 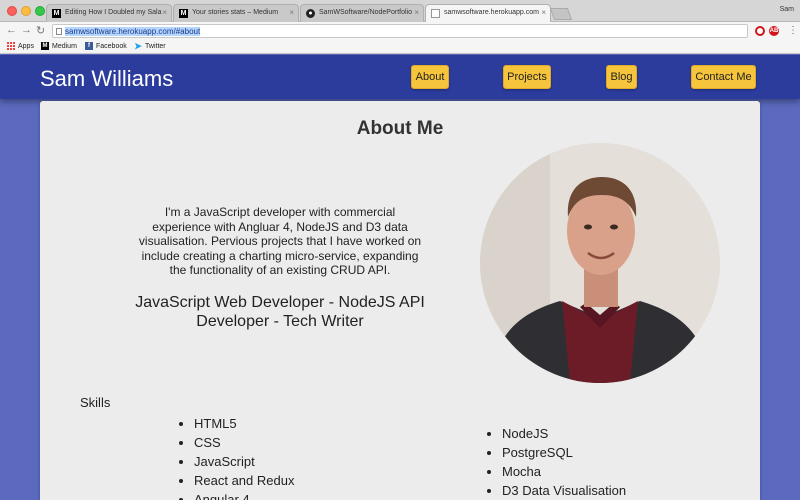 I want to click on skill-item: Mocha, so click(x=564, y=471).